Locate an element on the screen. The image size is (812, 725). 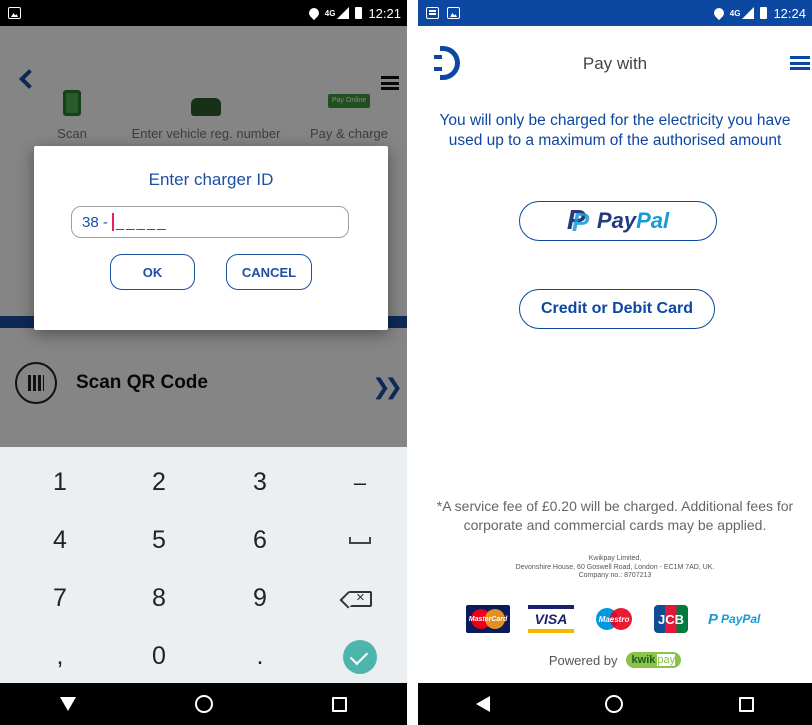
checkmark-icon is located at coordinates (360, 656).